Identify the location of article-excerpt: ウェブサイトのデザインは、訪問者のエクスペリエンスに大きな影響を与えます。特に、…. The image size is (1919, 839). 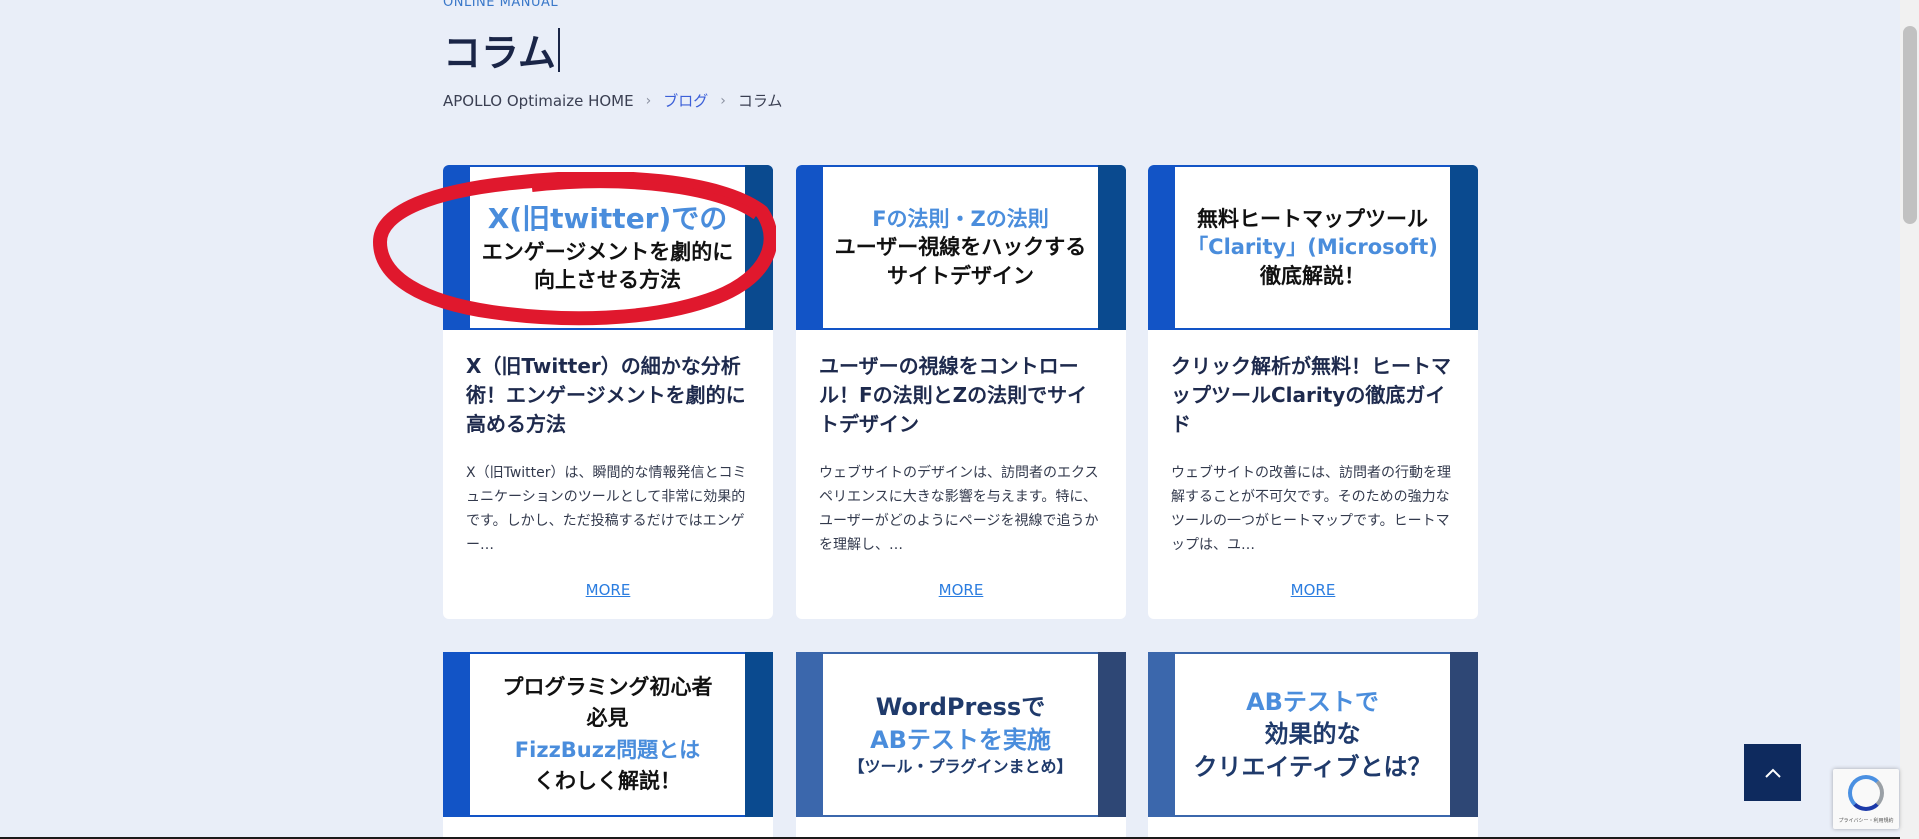
(959, 509).